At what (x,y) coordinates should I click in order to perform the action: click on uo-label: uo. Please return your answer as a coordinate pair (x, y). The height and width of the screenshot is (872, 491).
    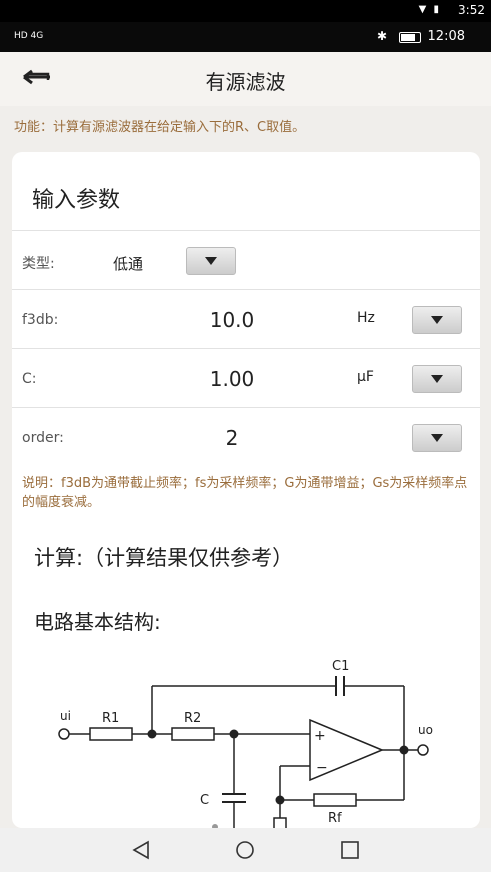
    Looking at the image, I should click on (425, 730).